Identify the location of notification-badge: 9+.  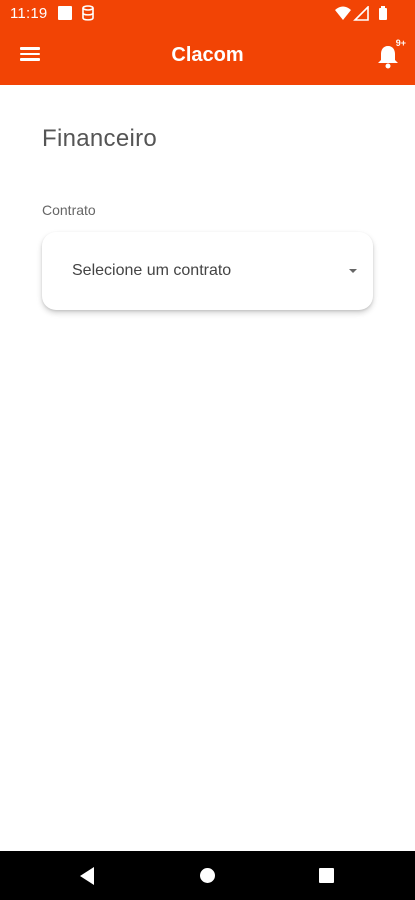
(400, 43).